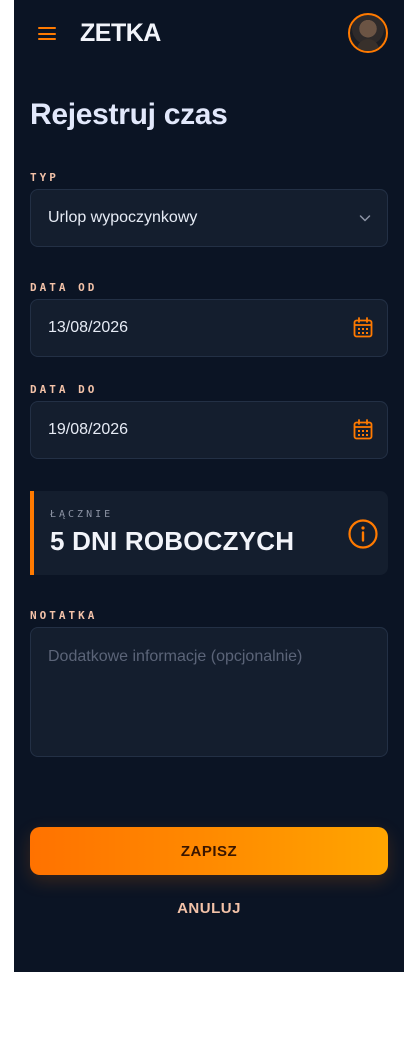 The height and width of the screenshot is (1059, 418). Describe the element at coordinates (123, 217) in the screenshot. I see `type-select-value: Urlop wypoczynkowy` at that location.